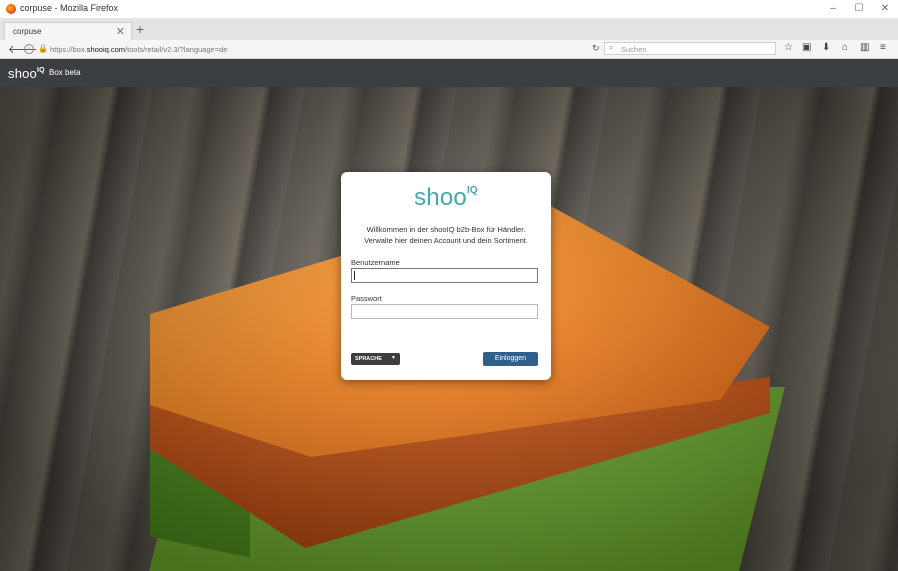 The image size is (898, 571). I want to click on library-icon: ▣, so click(806, 47).